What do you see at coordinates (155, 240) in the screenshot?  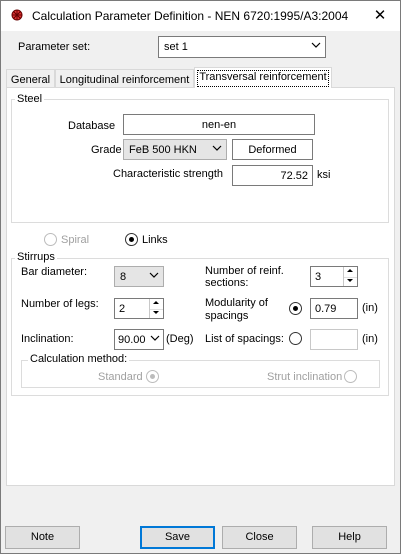 I see `links-label: Links` at bounding box center [155, 240].